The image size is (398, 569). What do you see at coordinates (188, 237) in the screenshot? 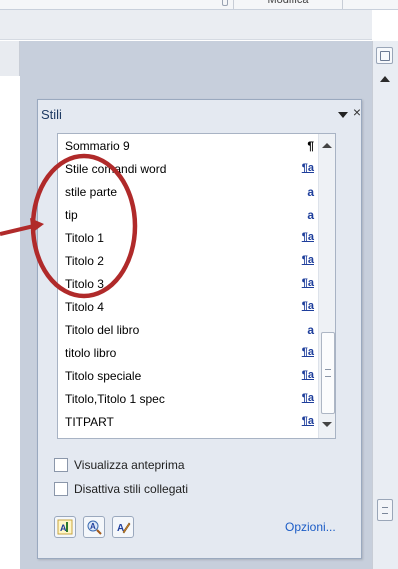
I see `style-item-titolo-1: Titolo 1 ¶a` at bounding box center [188, 237].